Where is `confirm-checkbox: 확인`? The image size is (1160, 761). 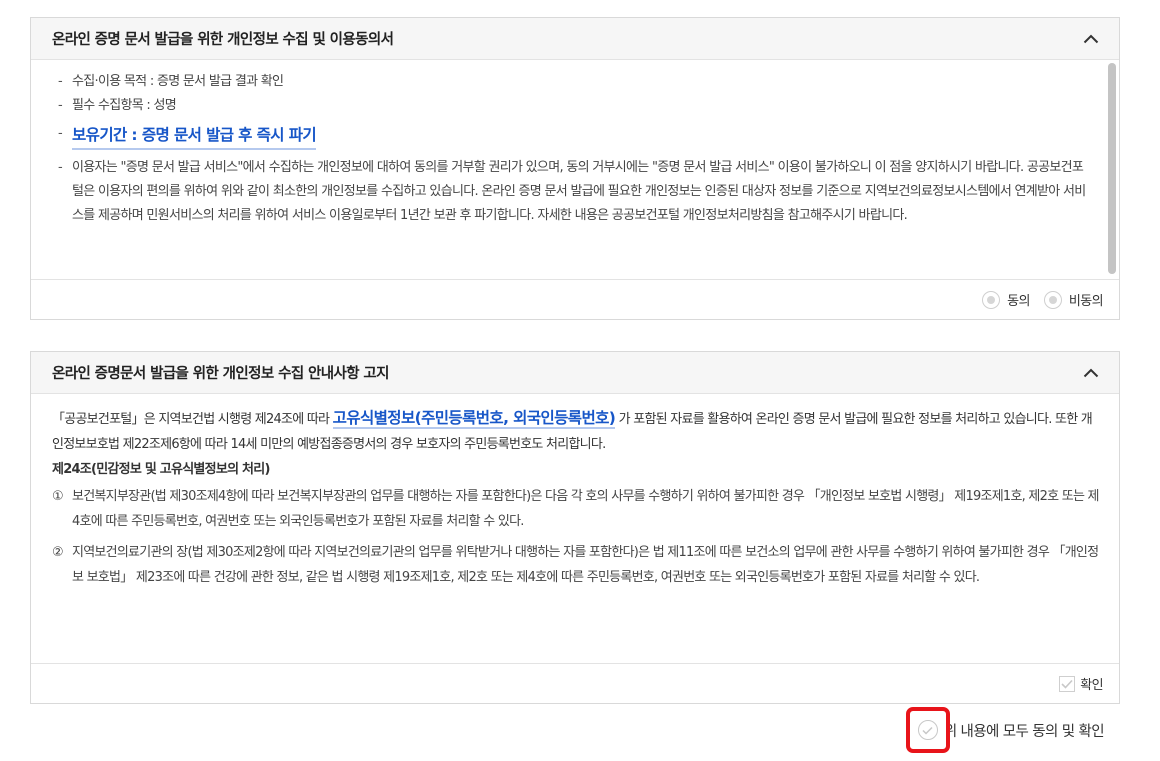 confirm-checkbox: 확인 is located at coordinates (1081, 683).